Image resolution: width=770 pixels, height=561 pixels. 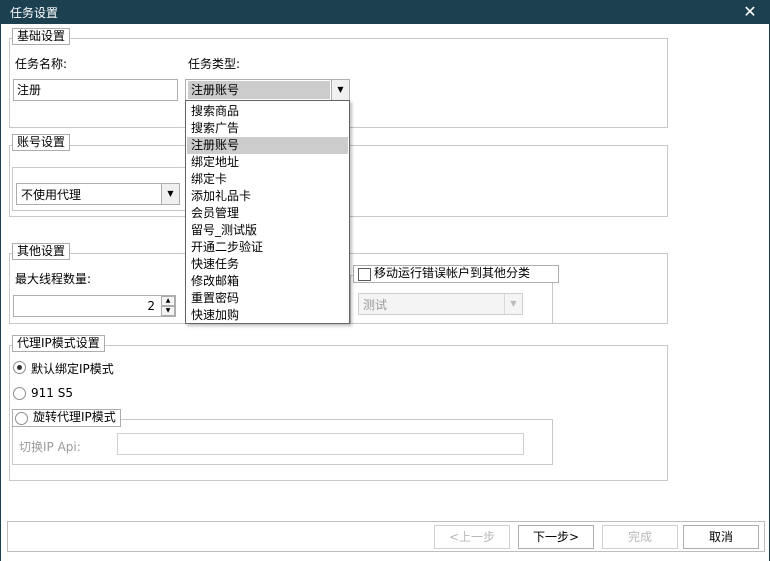 I want to click on move-error-legend: 移动运行错误帐户到其他分类, so click(x=456, y=274).